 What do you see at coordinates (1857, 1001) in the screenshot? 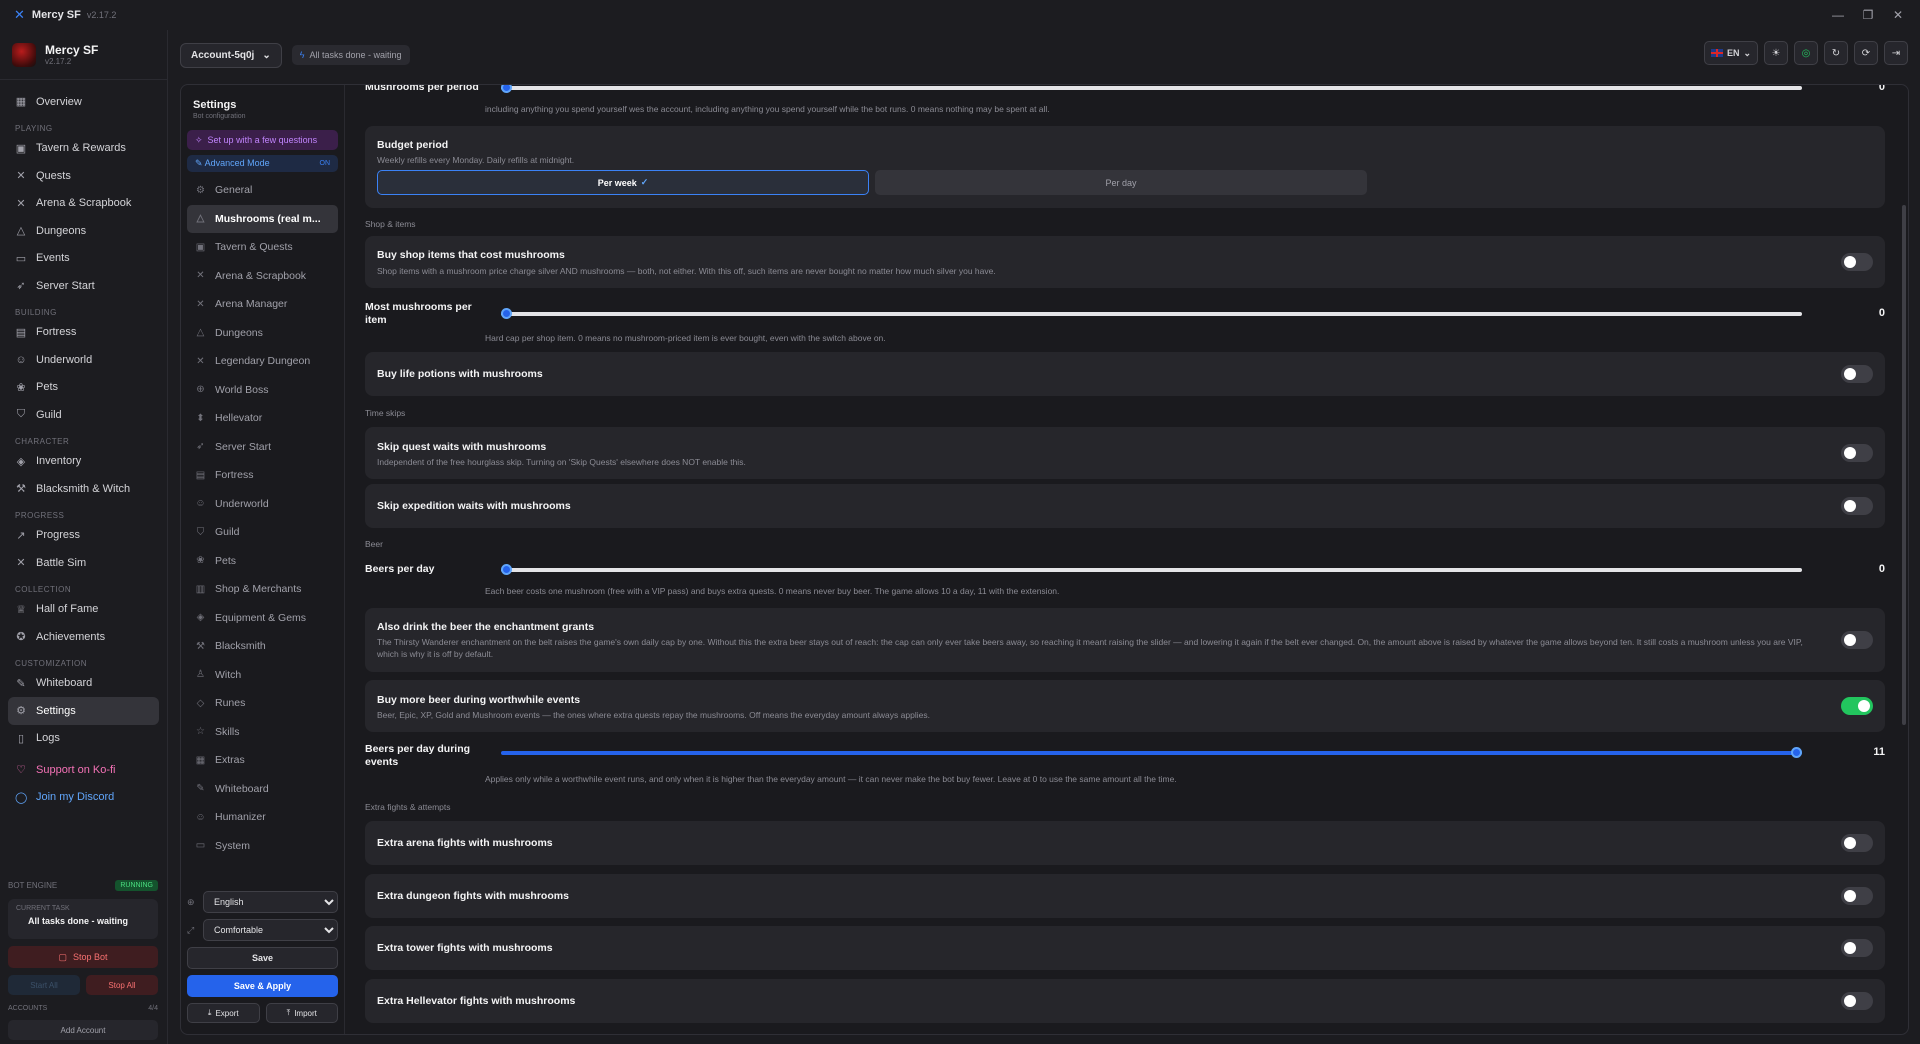
I see `extra-hellevator-toggle` at bounding box center [1857, 1001].